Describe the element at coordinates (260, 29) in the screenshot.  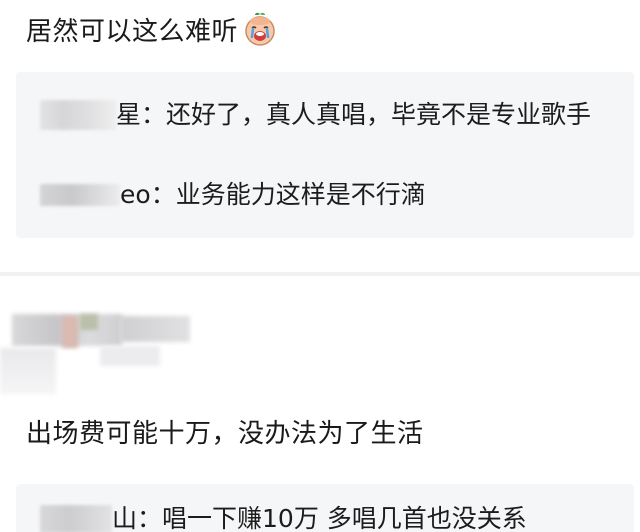
I see `crying-face-icon` at that location.